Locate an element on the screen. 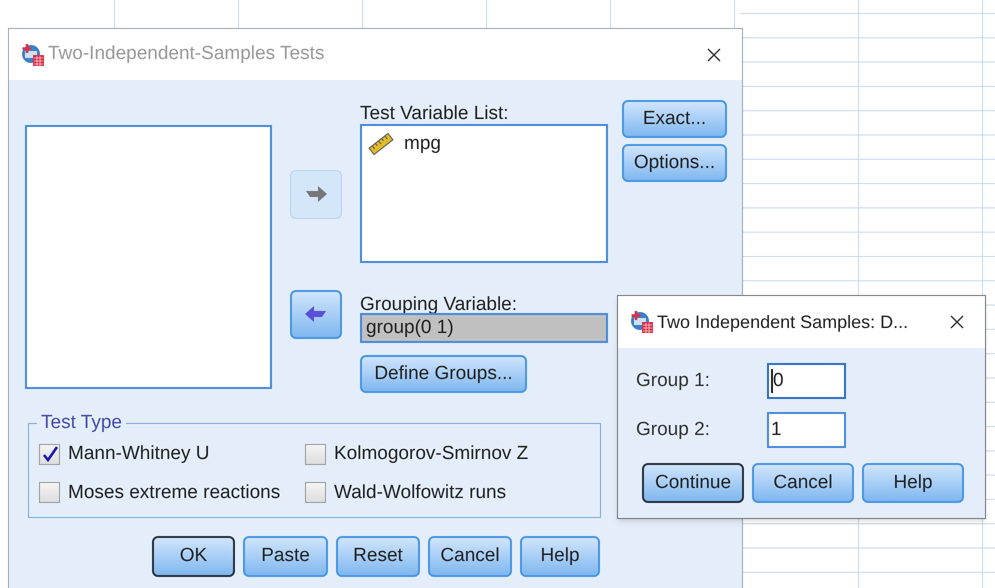  variable-name: mpg is located at coordinates (422, 144).